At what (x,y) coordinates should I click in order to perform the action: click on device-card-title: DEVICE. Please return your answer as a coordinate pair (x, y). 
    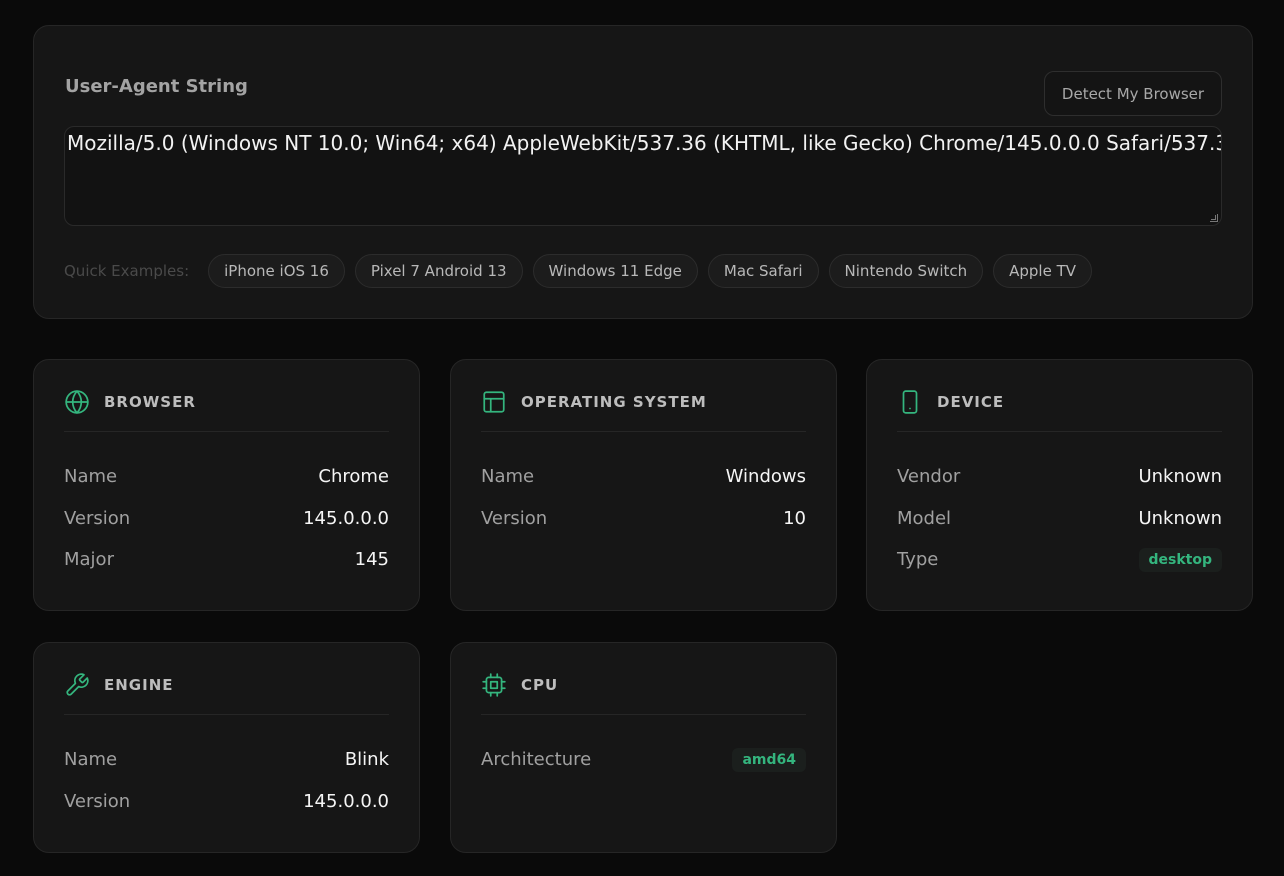
    Looking at the image, I should click on (971, 402).